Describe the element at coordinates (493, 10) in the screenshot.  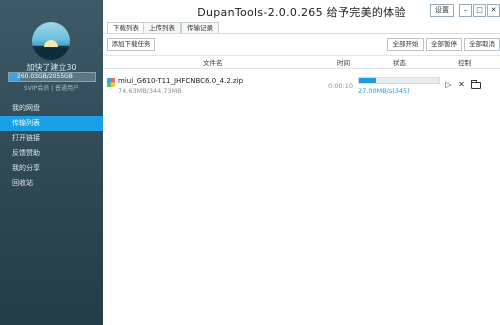
I see `close-window-icon: ✕` at that location.